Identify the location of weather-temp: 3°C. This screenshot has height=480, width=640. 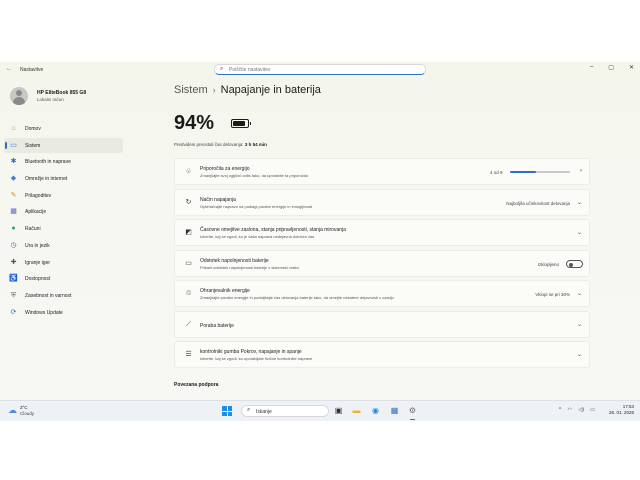
(24, 407).